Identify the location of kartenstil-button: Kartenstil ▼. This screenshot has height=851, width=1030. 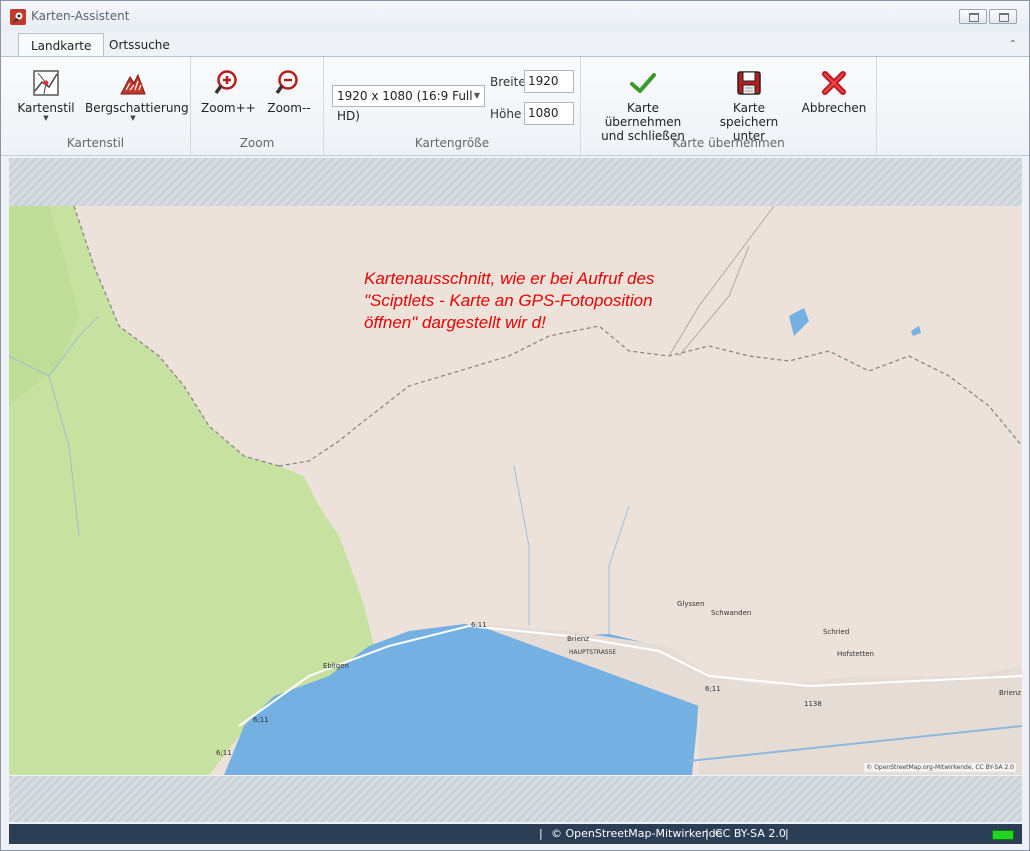
(46, 90).